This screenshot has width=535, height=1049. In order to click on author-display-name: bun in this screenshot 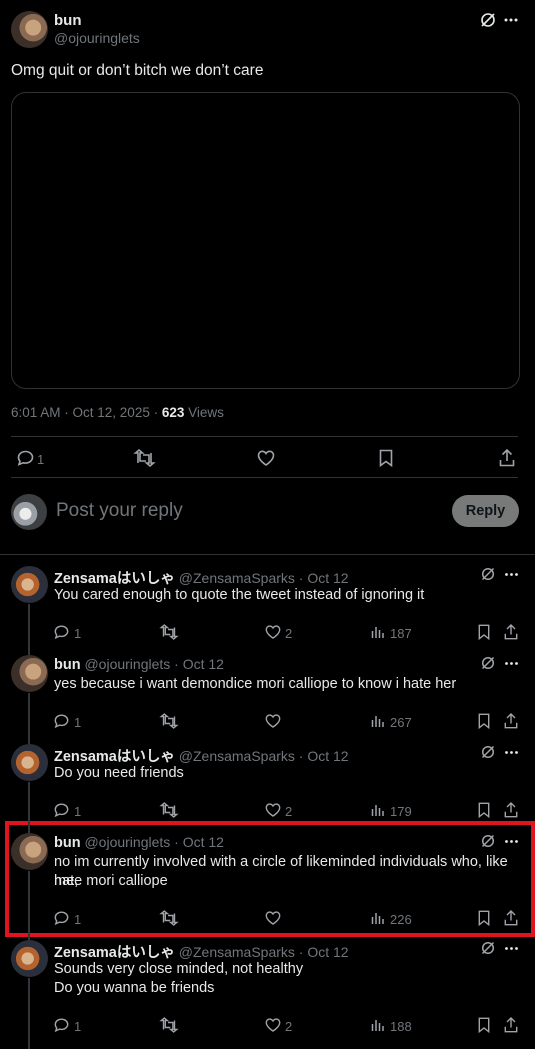, I will do `click(68, 20)`.